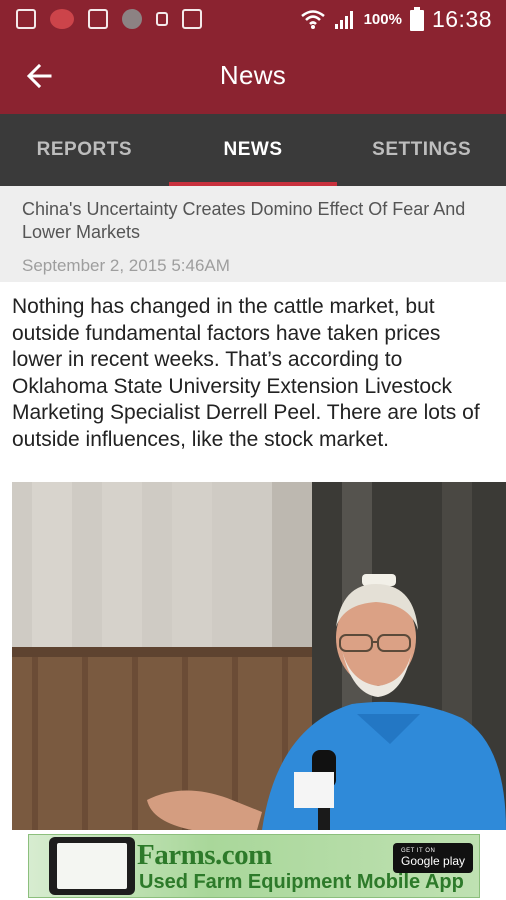 Image resolution: width=506 pixels, height=900 pixels. What do you see at coordinates (192, 19) in the screenshot?
I see `checkbox-notification-icon` at bounding box center [192, 19].